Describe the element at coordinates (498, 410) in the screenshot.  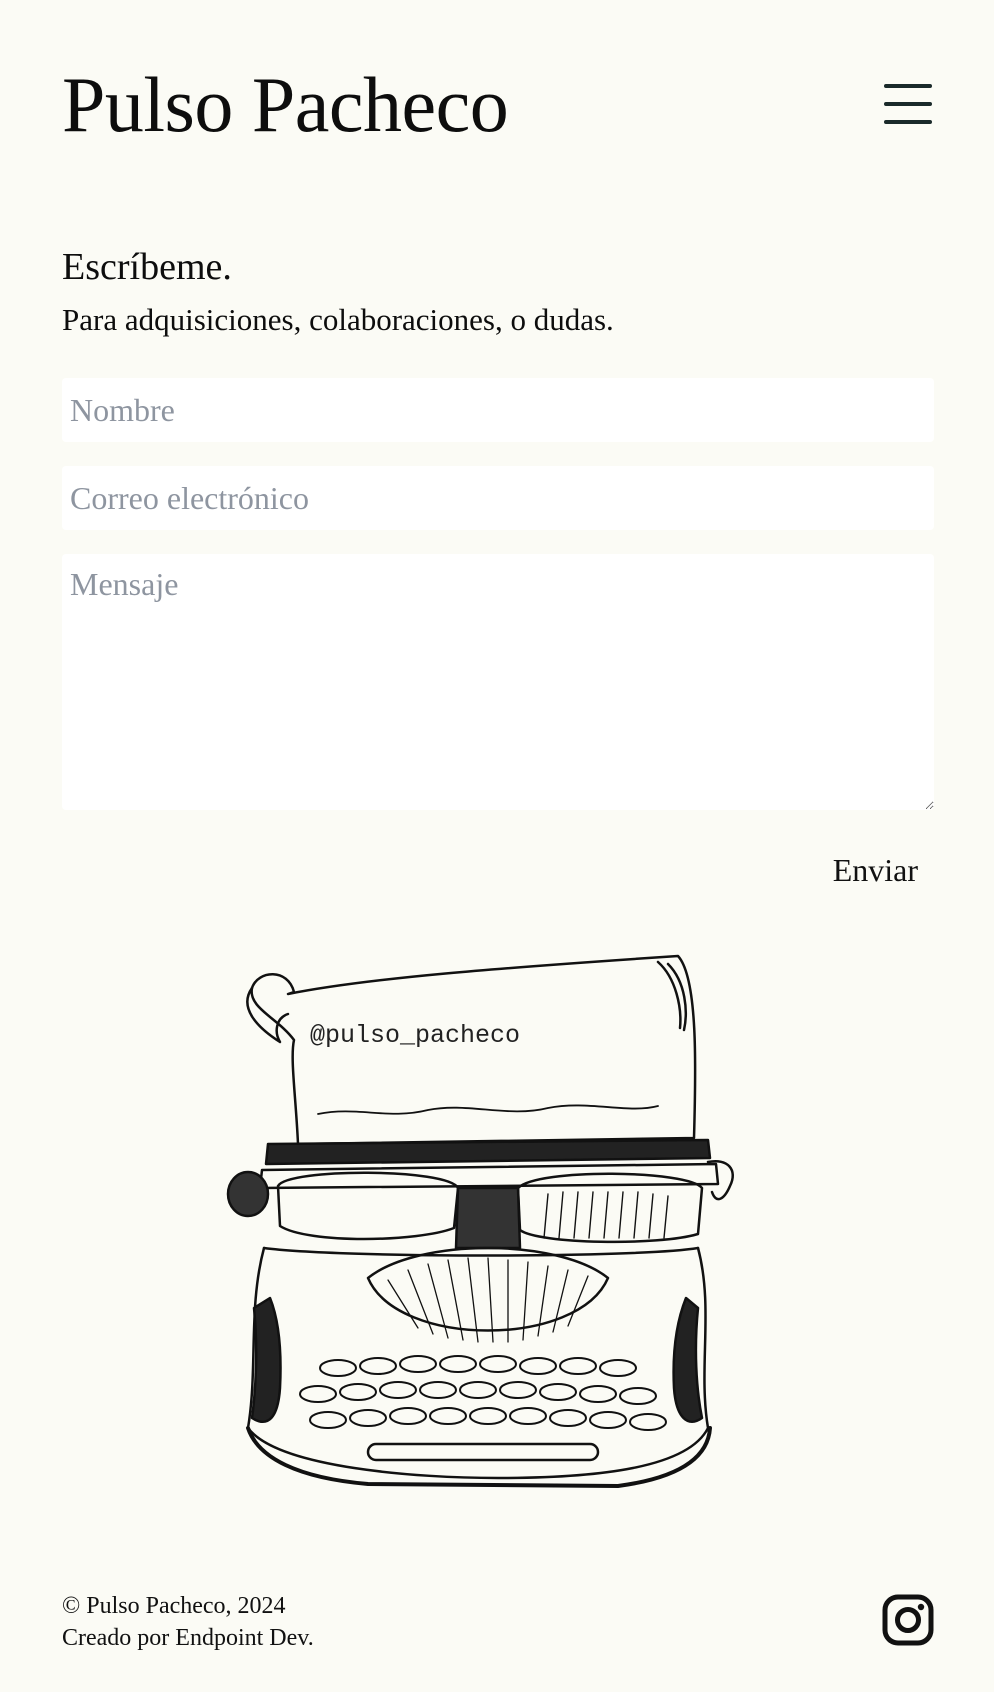
I see `name-field` at that location.